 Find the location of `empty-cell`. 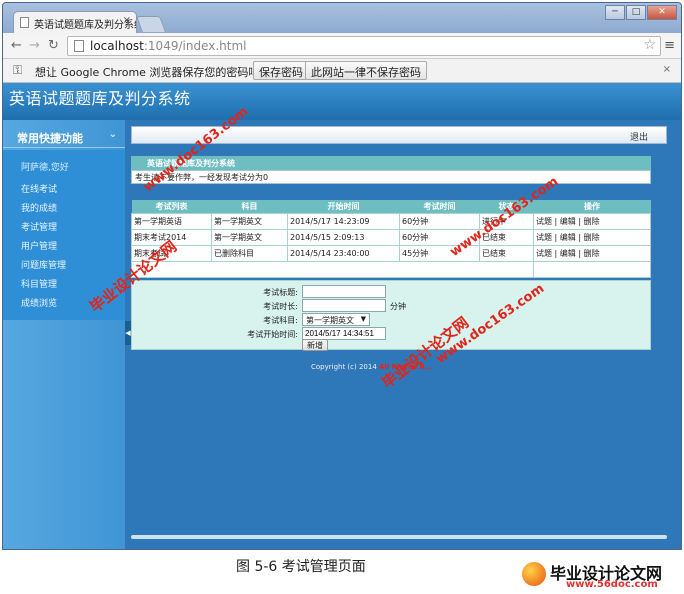

empty-cell is located at coordinates (592, 269).